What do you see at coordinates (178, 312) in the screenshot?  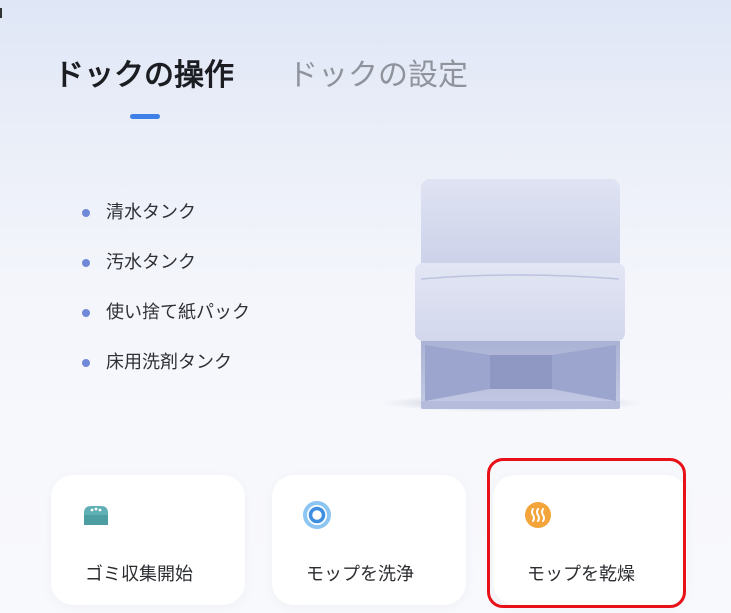 I see `list-item-label: 使い捨て紙パック` at bounding box center [178, 312].